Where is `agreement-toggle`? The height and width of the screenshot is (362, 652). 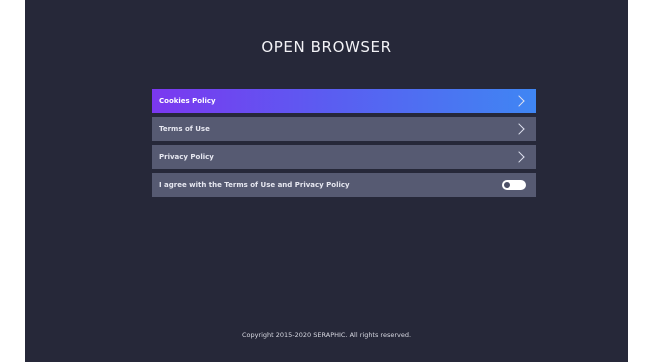 agreement-toggle is located at coordinates (514, 185).